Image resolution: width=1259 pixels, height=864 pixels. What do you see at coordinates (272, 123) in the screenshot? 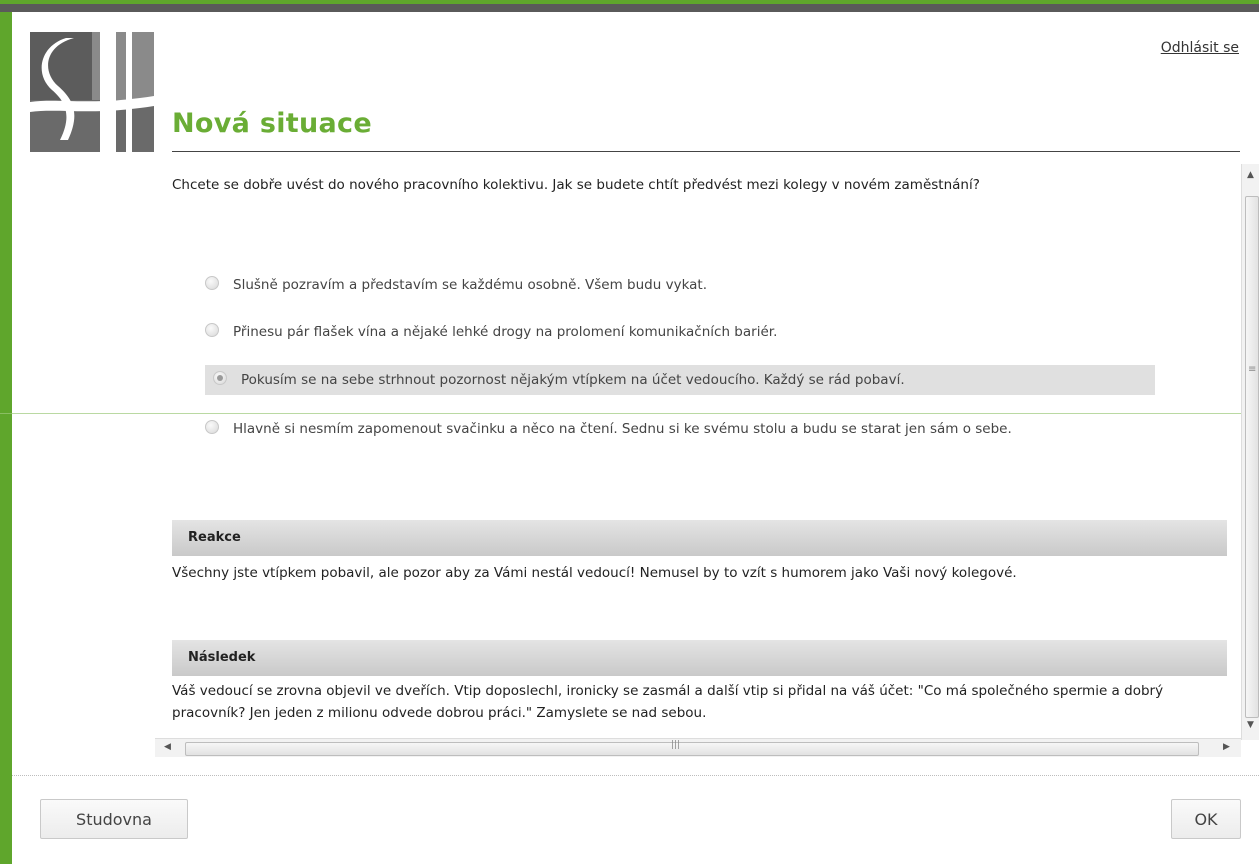
I see `page-title: Nová situace` at bounding box center [272, 123].